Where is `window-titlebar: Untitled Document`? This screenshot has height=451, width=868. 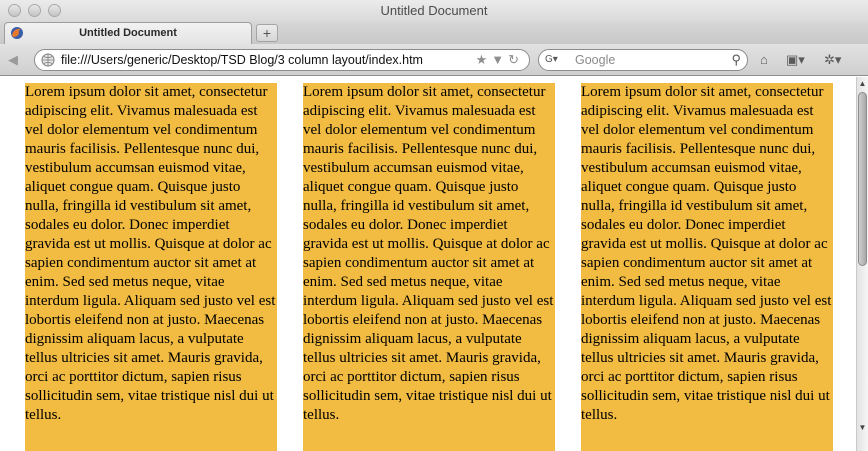 window-titlebar: Untitled Document is located at coordinates (434, 11).